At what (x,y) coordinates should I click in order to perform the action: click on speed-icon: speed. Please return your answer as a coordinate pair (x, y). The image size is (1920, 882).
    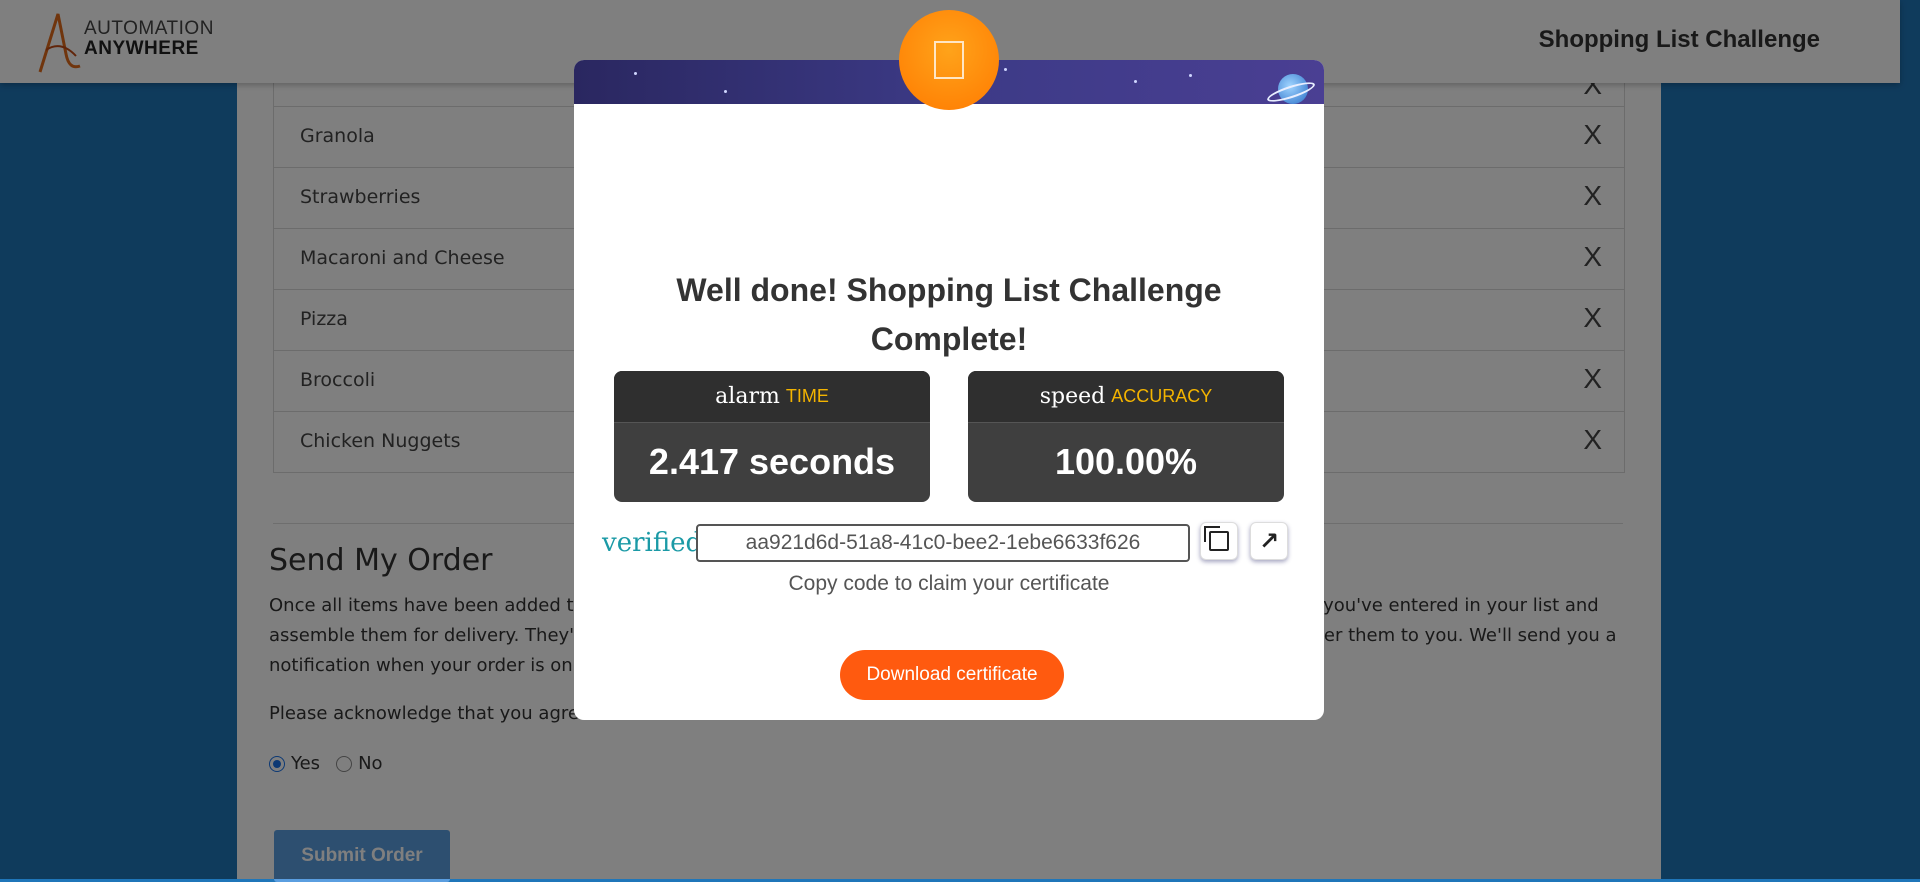
    Looking at the image, I should click on (1072, 396).